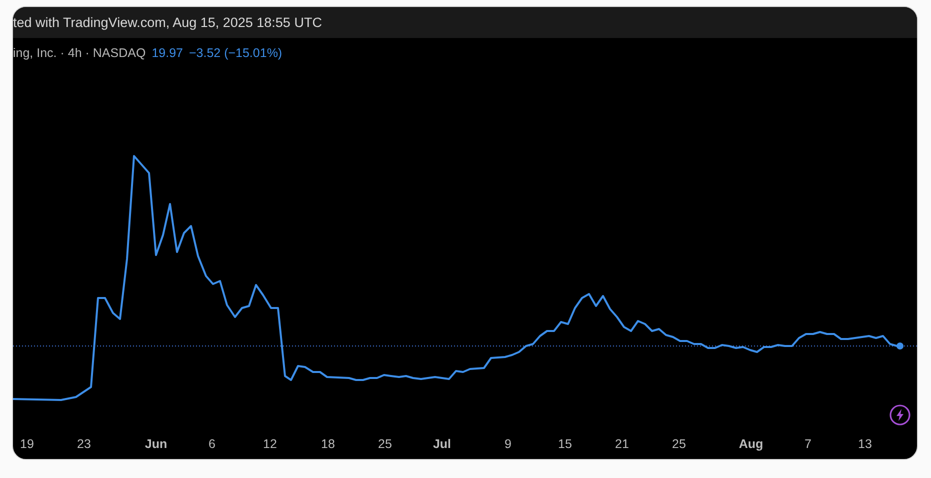  Describe the element at coordinates (27, 444) in the screenshot. I see `axis-label: 19` at that location.